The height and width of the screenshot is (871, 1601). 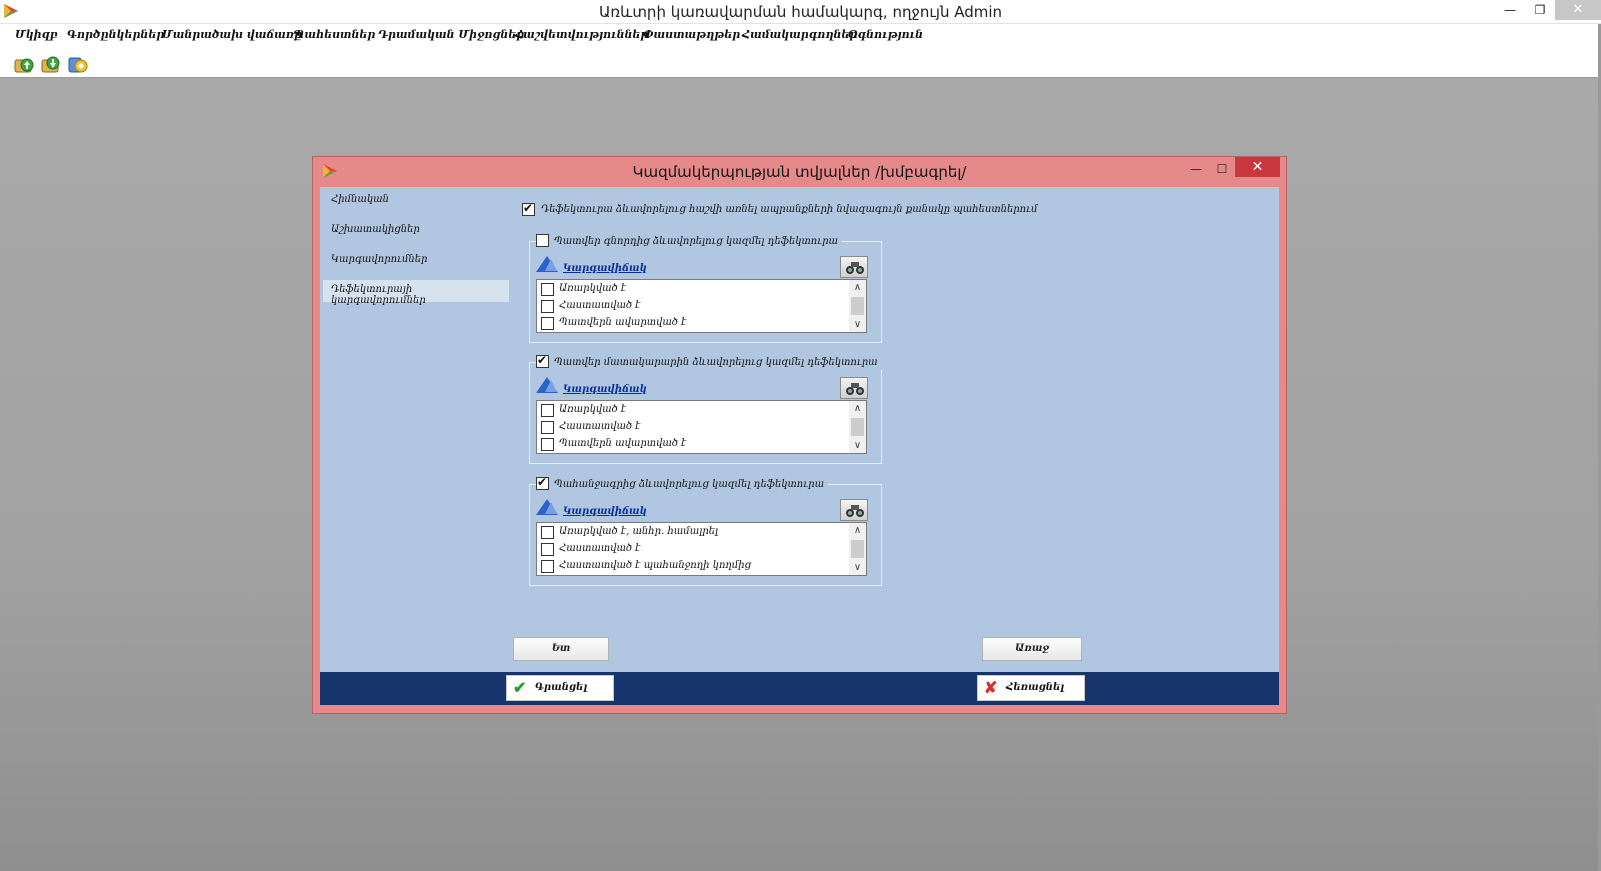 I want to click on list-item: Հաստատված է պահանջողի կողմից, so click(x=694, y=566).